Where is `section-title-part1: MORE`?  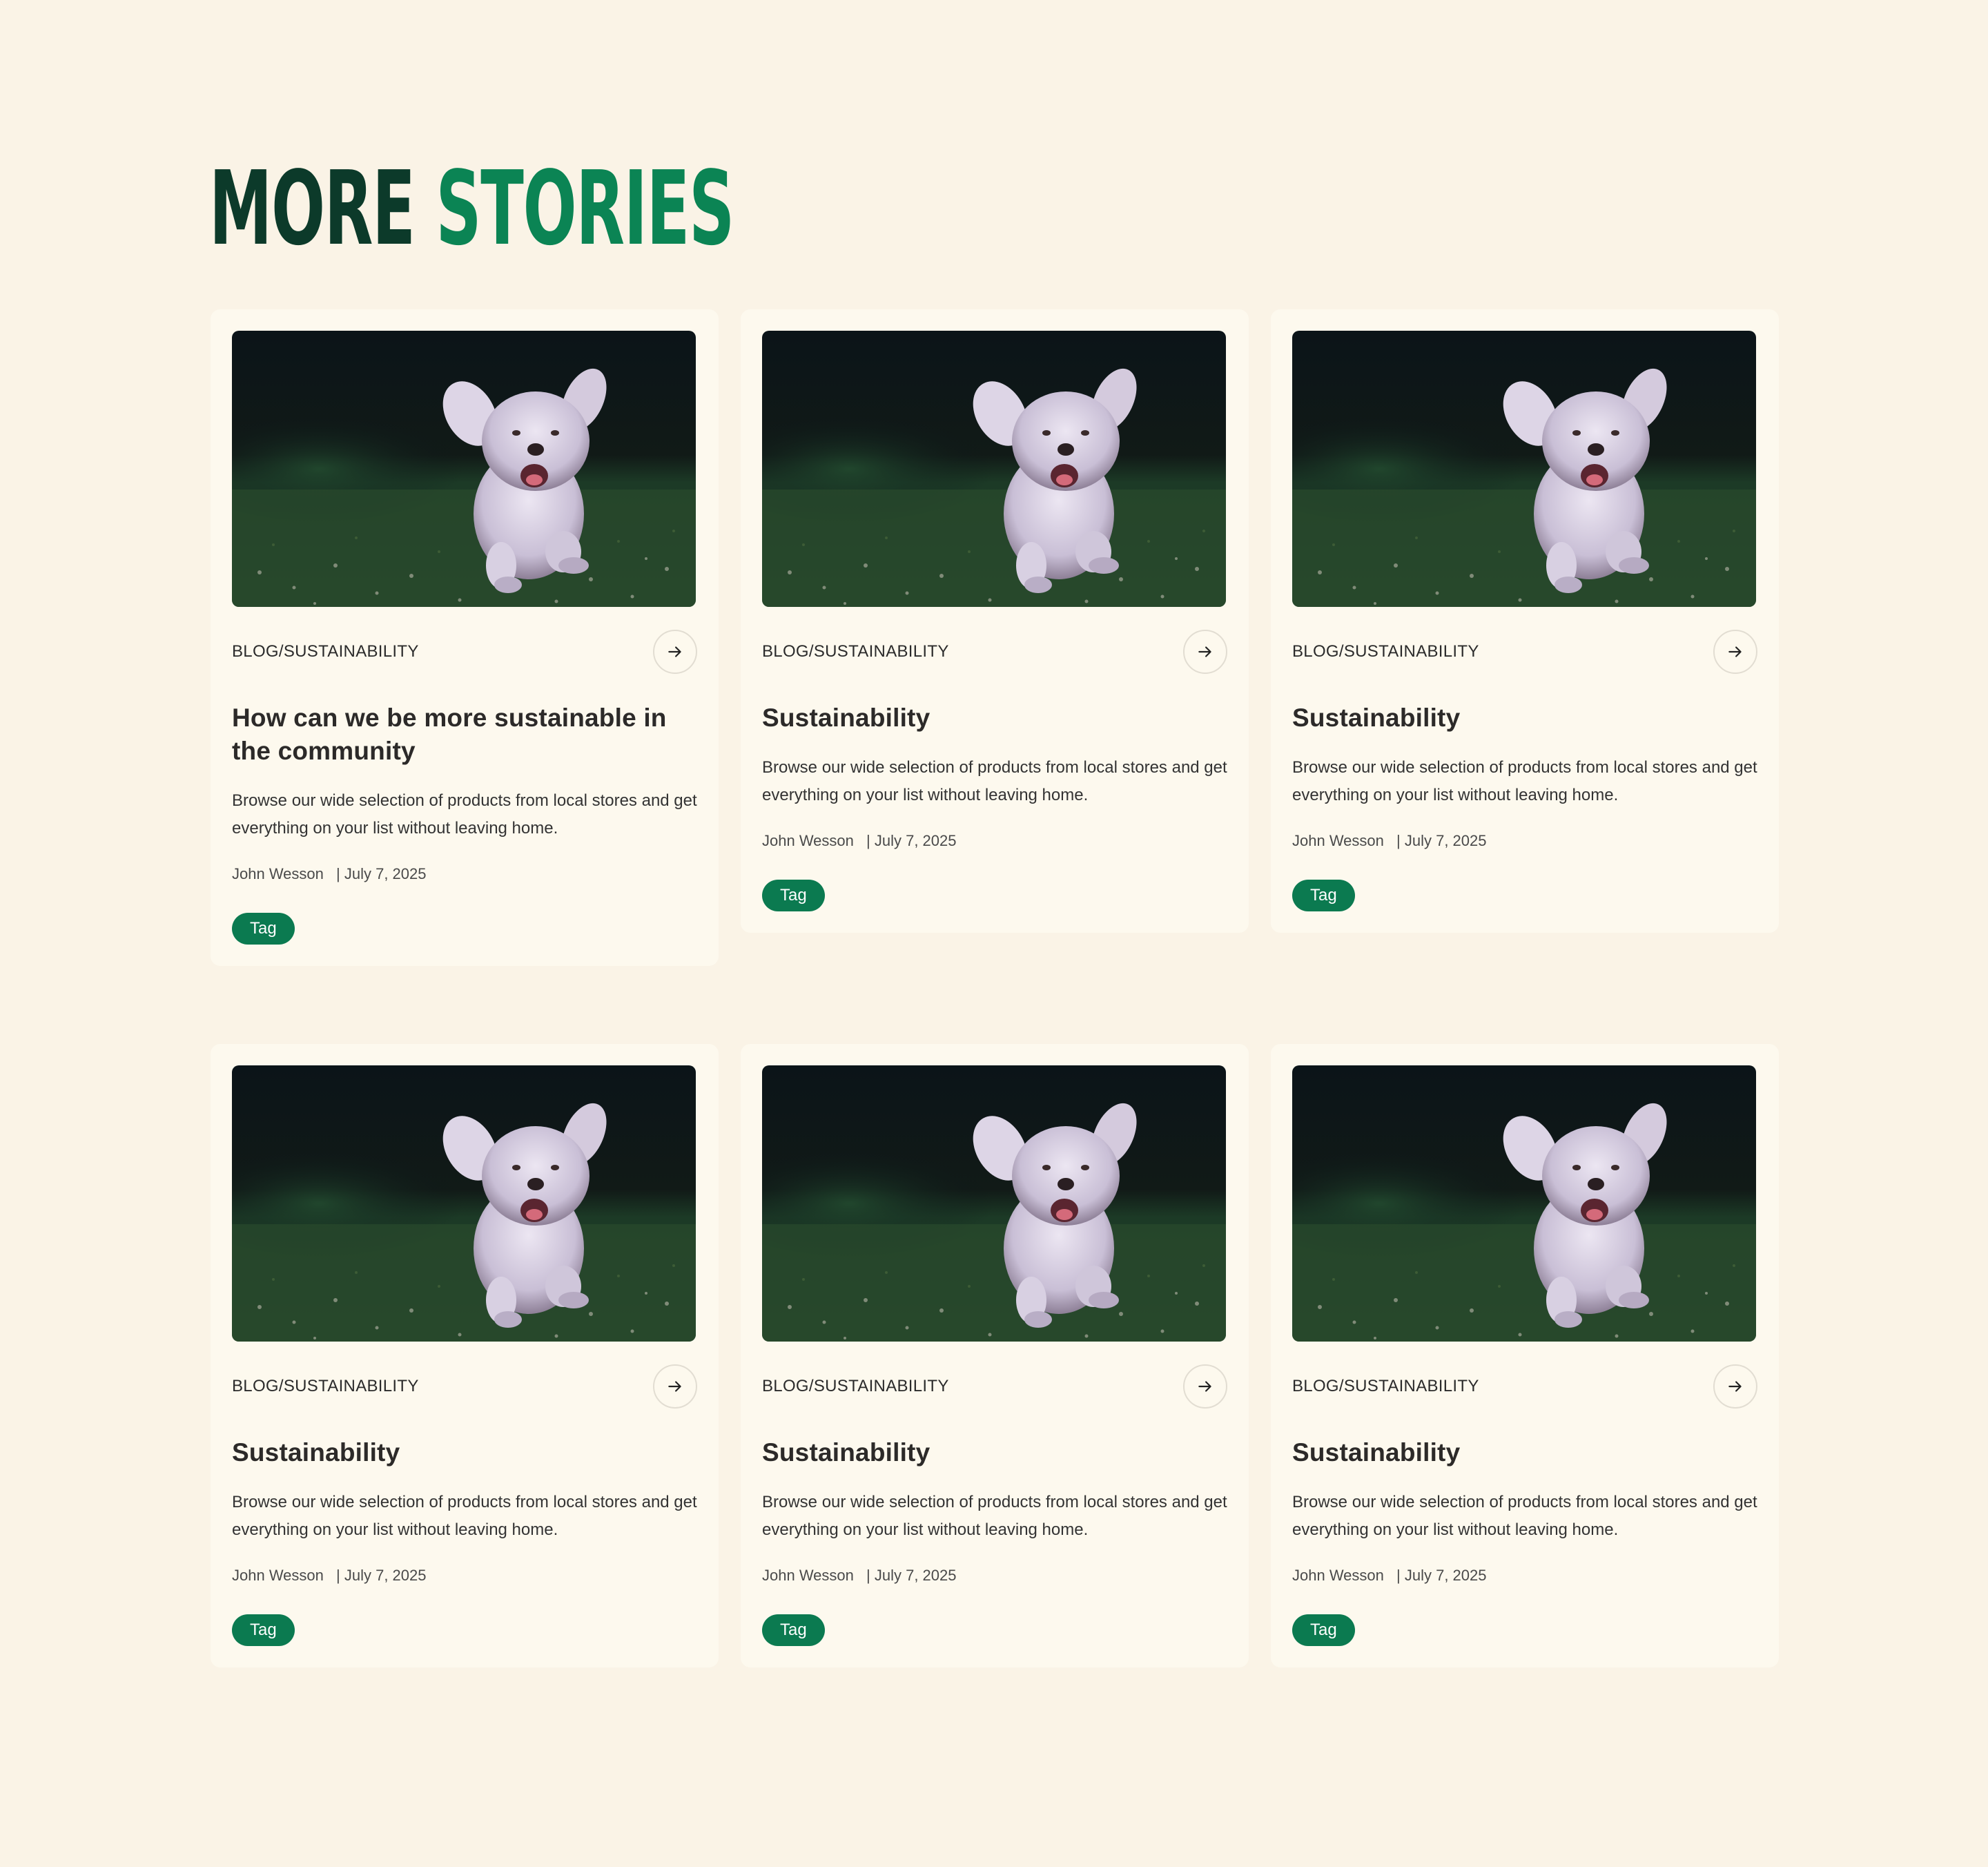 section-title-part1: MORE is located at coordinates (312, 209).